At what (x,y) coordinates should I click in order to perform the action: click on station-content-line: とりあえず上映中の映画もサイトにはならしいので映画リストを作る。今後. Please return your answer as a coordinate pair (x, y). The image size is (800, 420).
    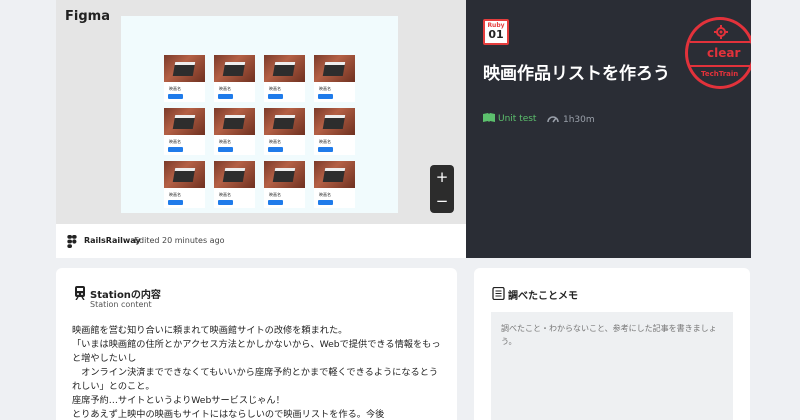
    Looking at the image, I should click on (228, 414).